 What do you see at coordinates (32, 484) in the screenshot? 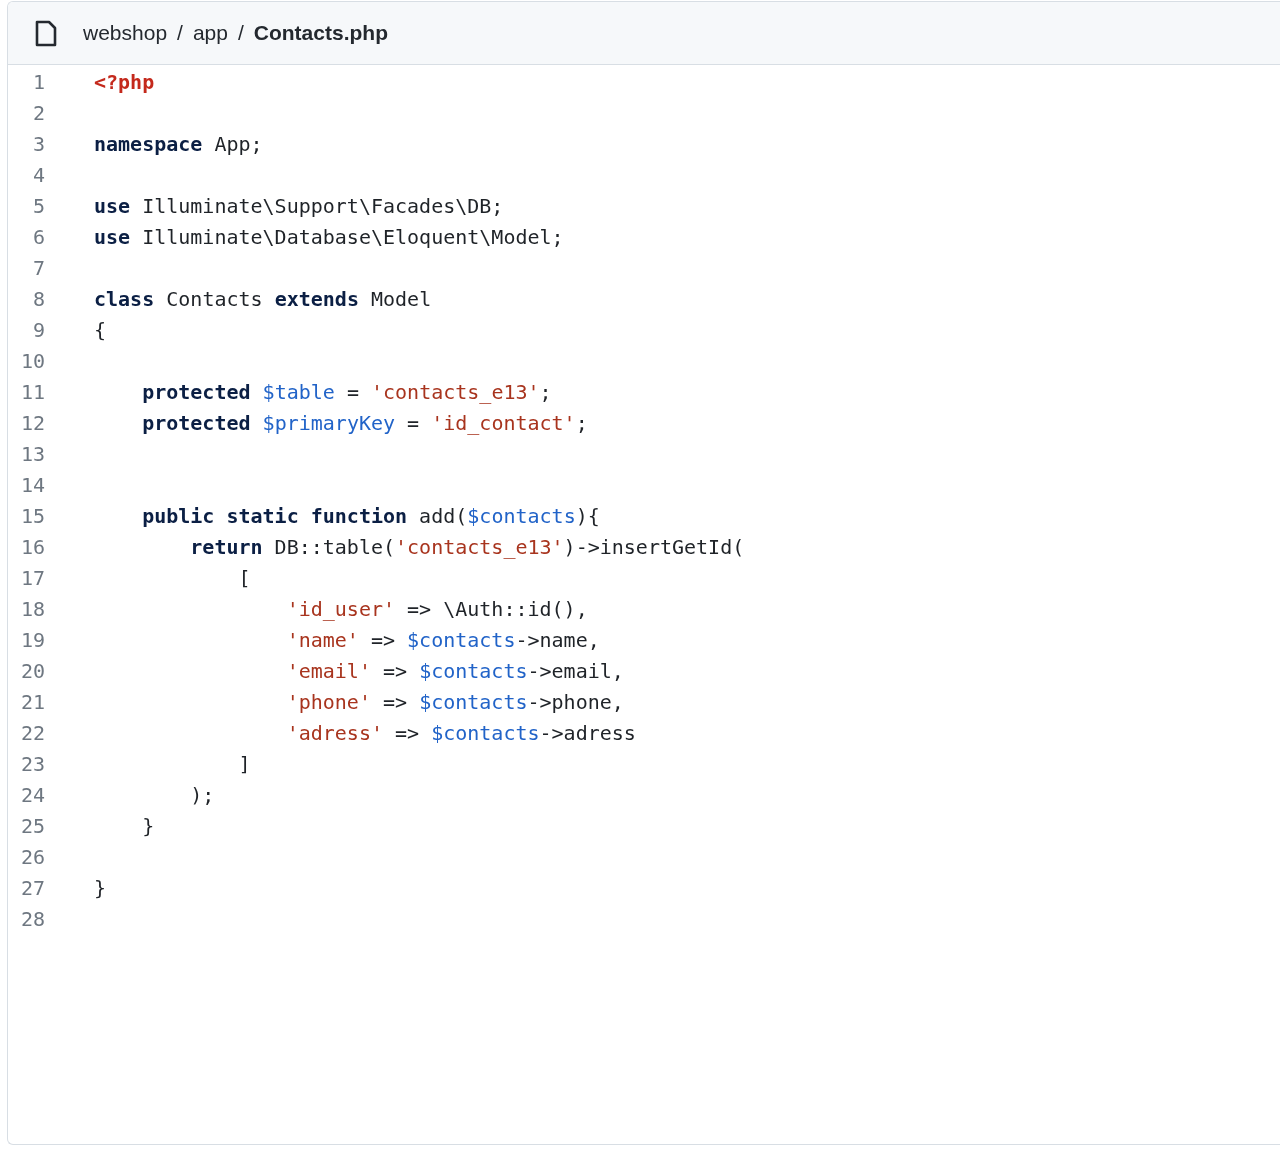
I see `line-number: 14` at bounding box center [32, 484].